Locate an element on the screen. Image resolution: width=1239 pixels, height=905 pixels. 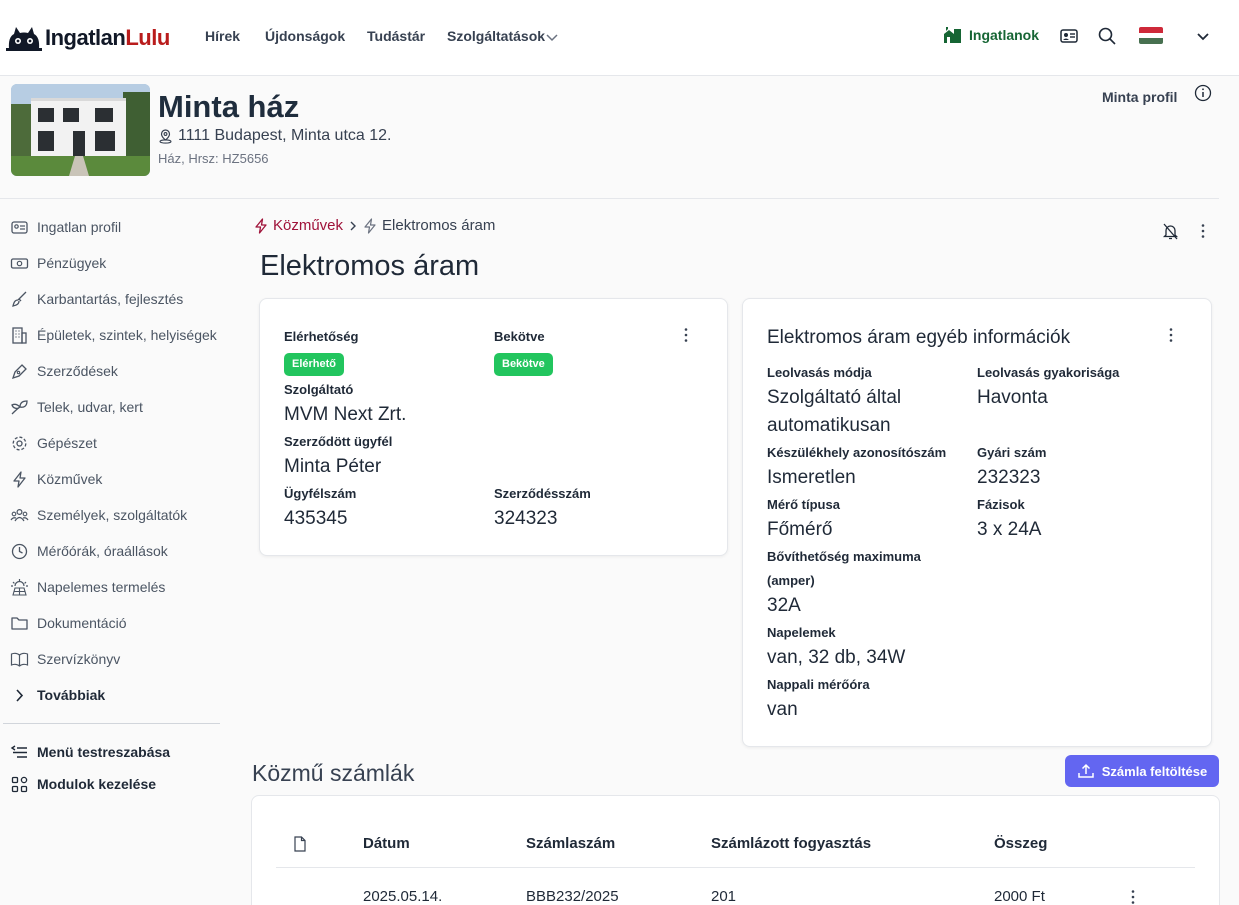
page-title: Elektromos áram is located at coordinates (370, 266).